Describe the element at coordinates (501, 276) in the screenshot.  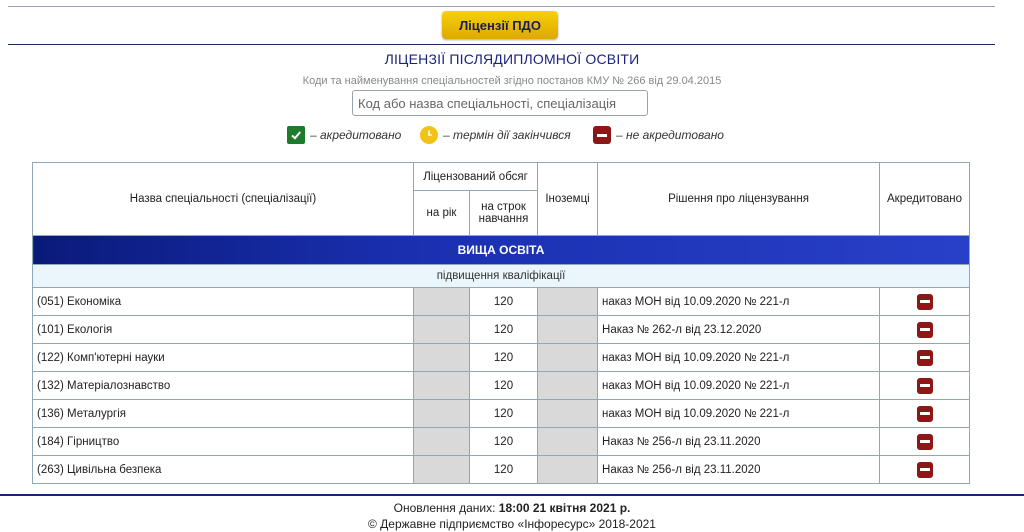
I see `subsection-header: підвищення кваліфікації` at that location.